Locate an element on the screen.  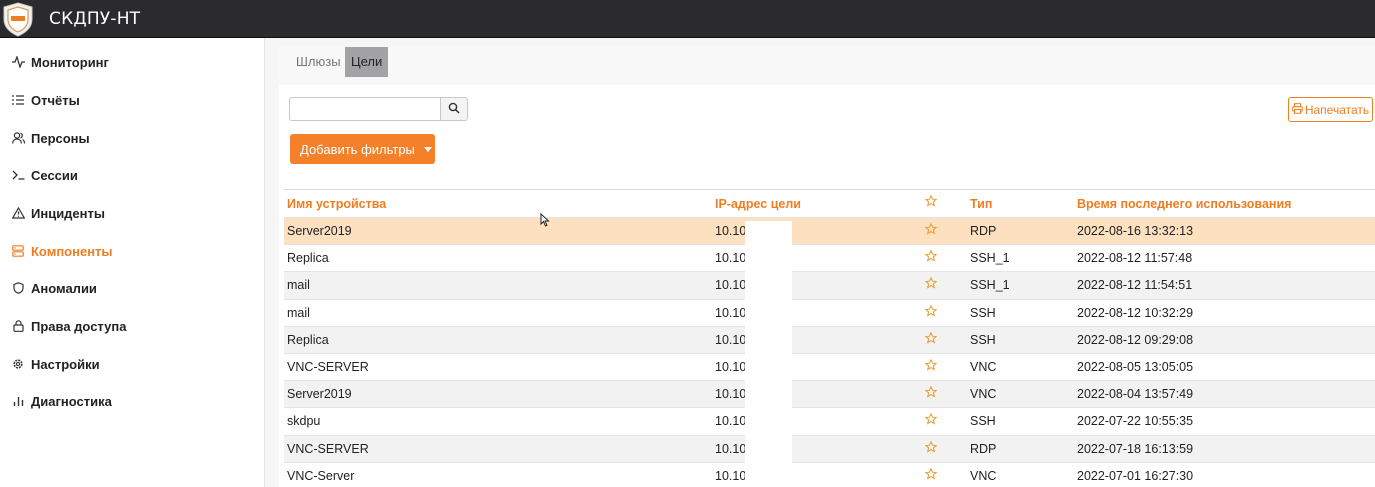
sidebar-item-persons: Персоны is located at coordinates (132, 138).